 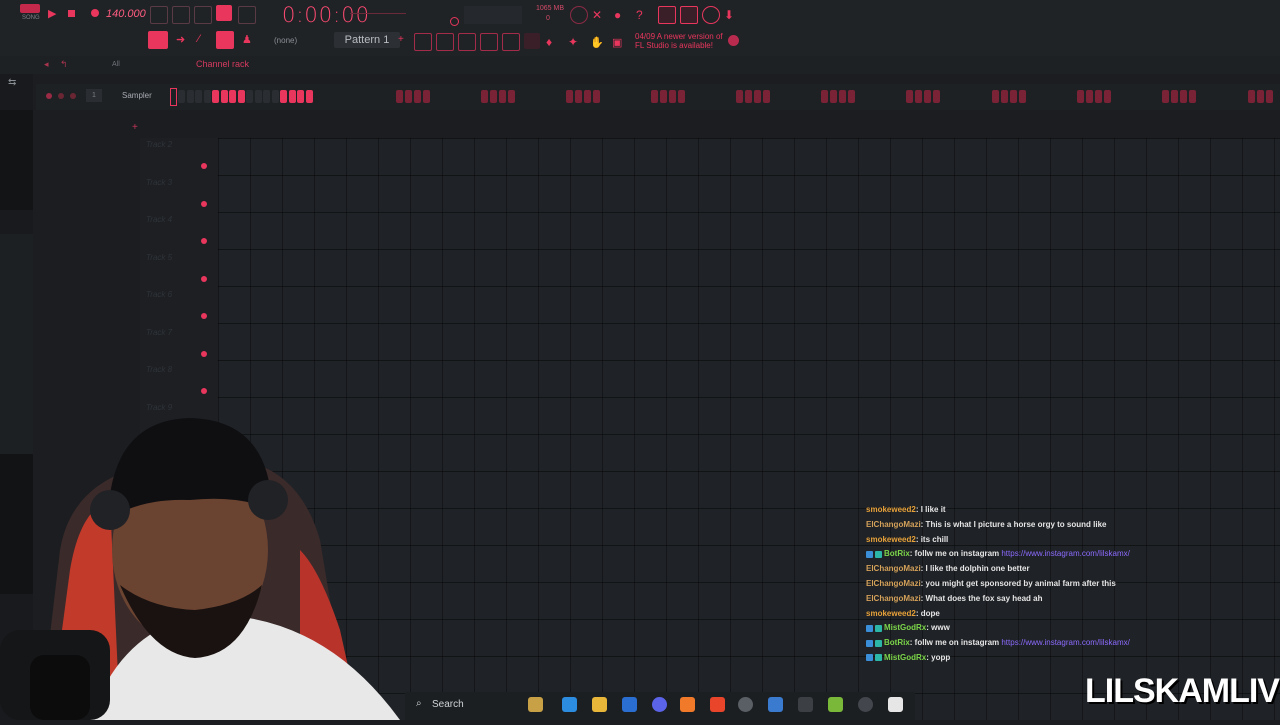 I want to click on track-name: Track 8, so click(x=159, y=369).